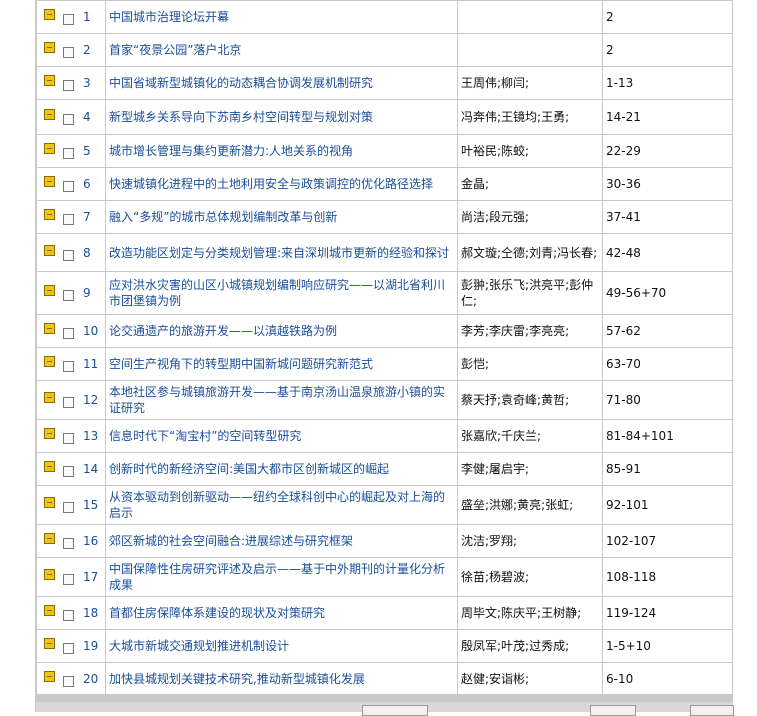  I want to click on title-cell: 信息时代下“淘宝村”的空间转型研究, so click(281, 436).